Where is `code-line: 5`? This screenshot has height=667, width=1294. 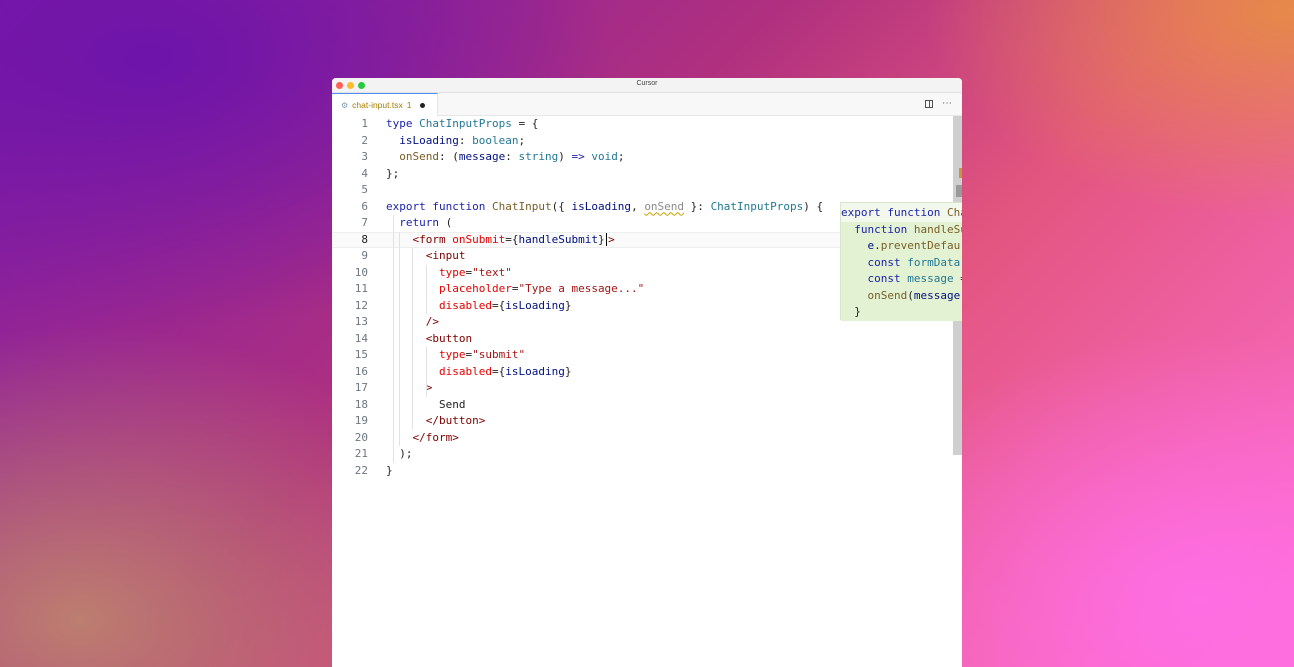 code-line: 5 is located at coordinates (647, 190).